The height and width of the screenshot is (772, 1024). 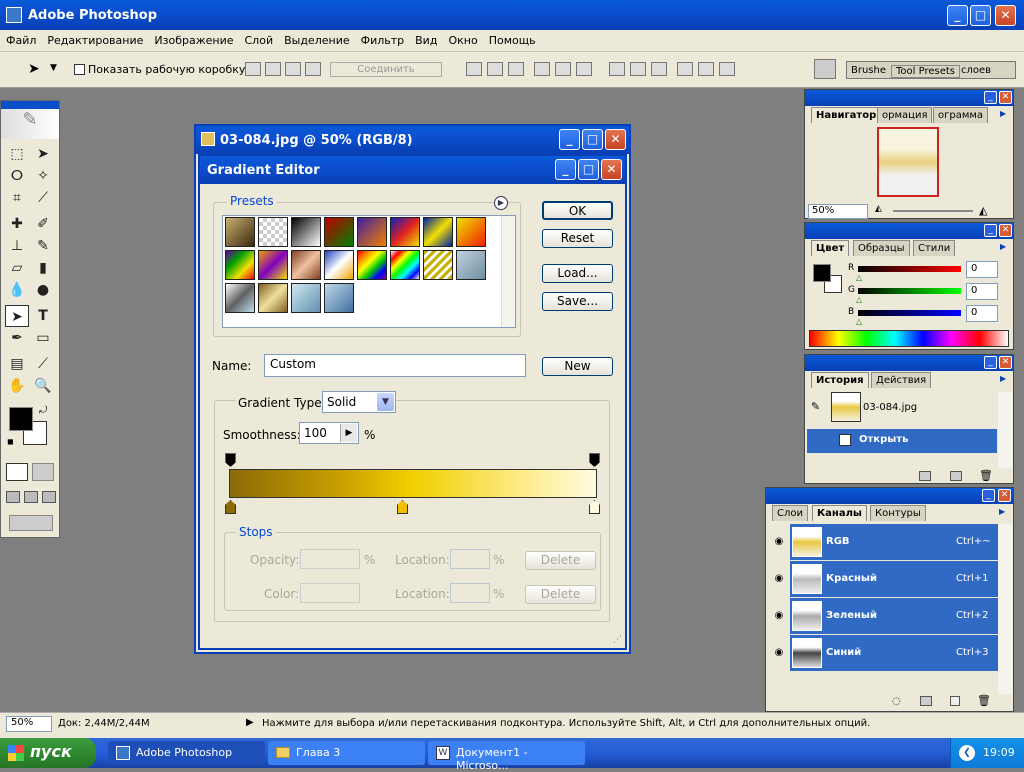 I want to click on ok-button: OK, so click(x=577, y=210).